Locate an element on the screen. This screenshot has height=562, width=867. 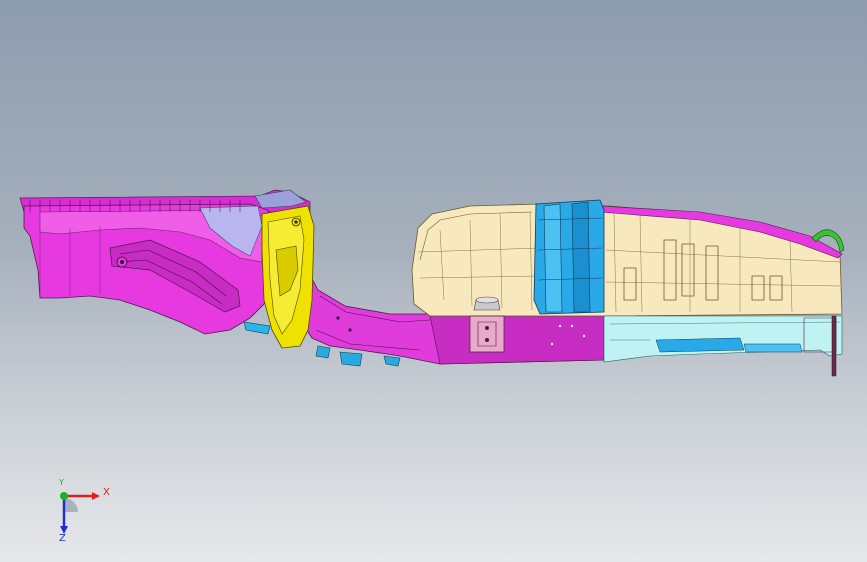
fuel-tank is located at coordinates (627, 260).